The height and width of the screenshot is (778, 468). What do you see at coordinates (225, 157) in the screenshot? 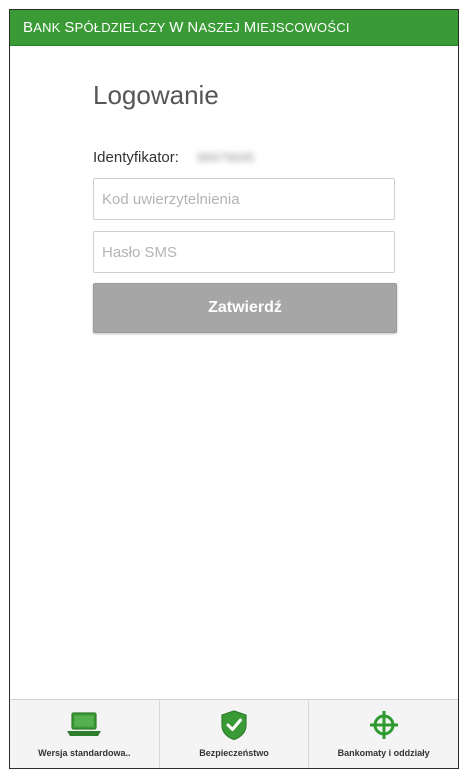
I see `identifier-value: 98979695` at bounding box center [225, 157].